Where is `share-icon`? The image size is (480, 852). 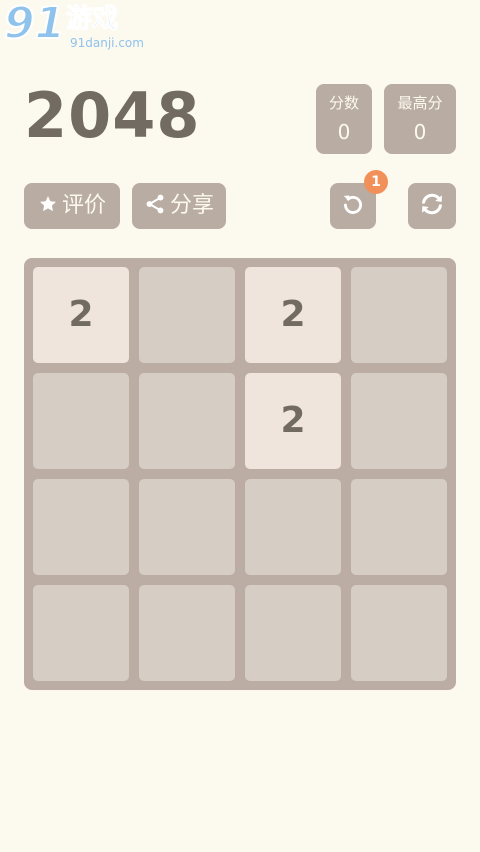 share-icon is located at coordinates (155, 206).